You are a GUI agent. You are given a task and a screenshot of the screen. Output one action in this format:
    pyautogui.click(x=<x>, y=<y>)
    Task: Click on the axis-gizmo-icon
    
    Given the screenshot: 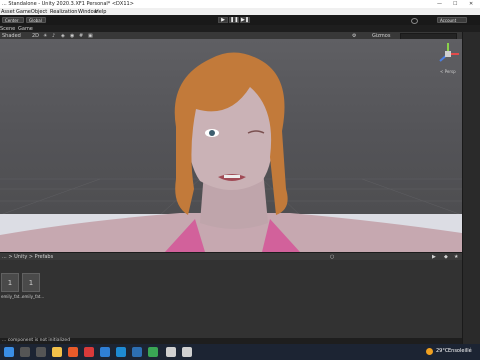 What is the action you would take?
    pyautogui.click(x=449, y=52)
    